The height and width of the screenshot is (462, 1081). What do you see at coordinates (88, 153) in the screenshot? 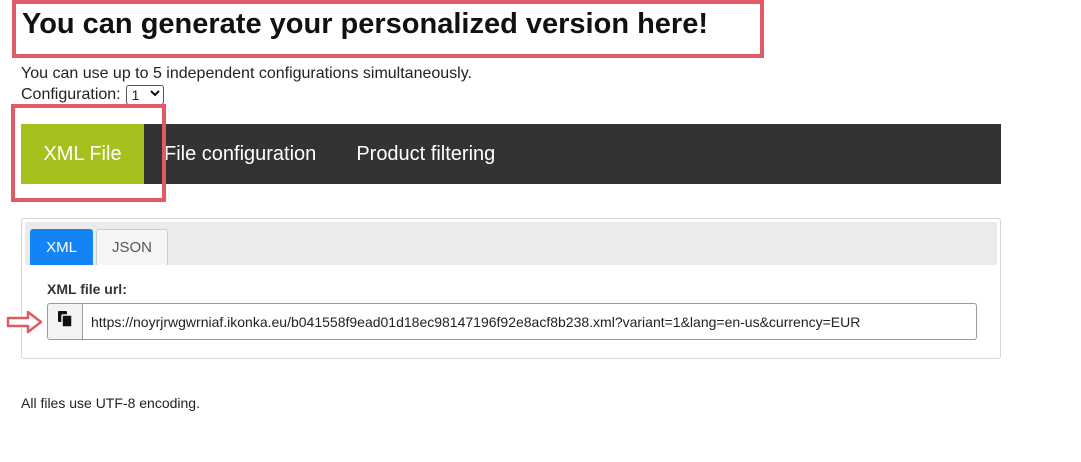
I see `tab-highlight-box` at bounding box center [88, 153].